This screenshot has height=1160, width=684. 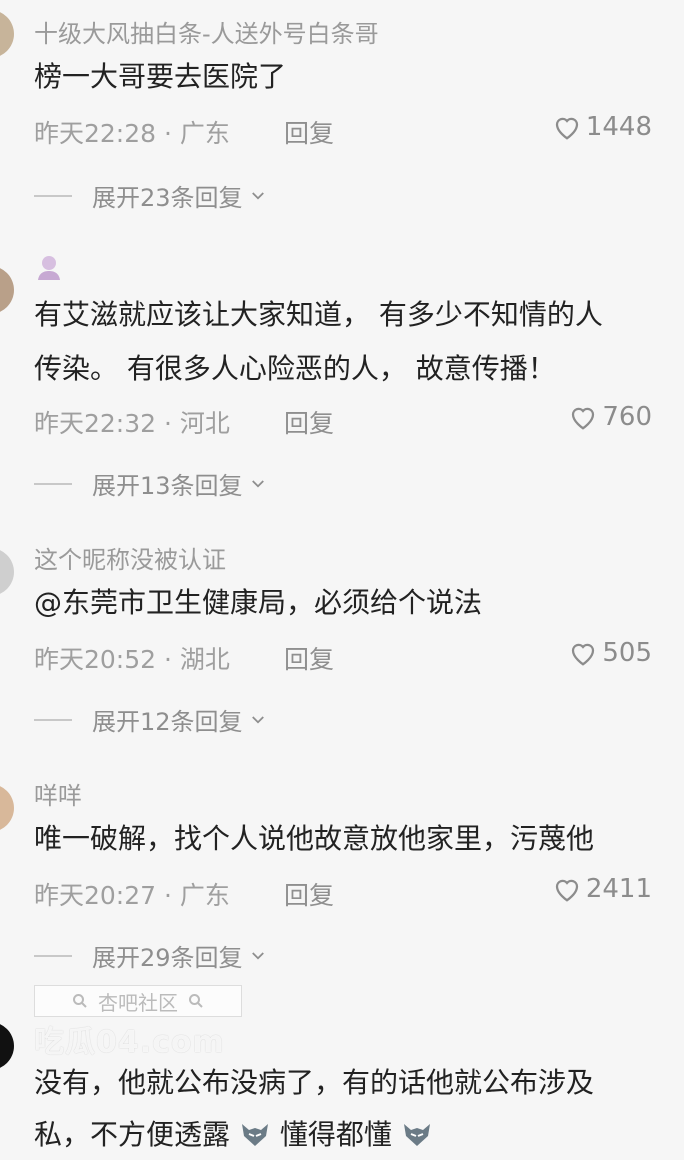 I want to click on profile-icon, so click(x=49, y=268).